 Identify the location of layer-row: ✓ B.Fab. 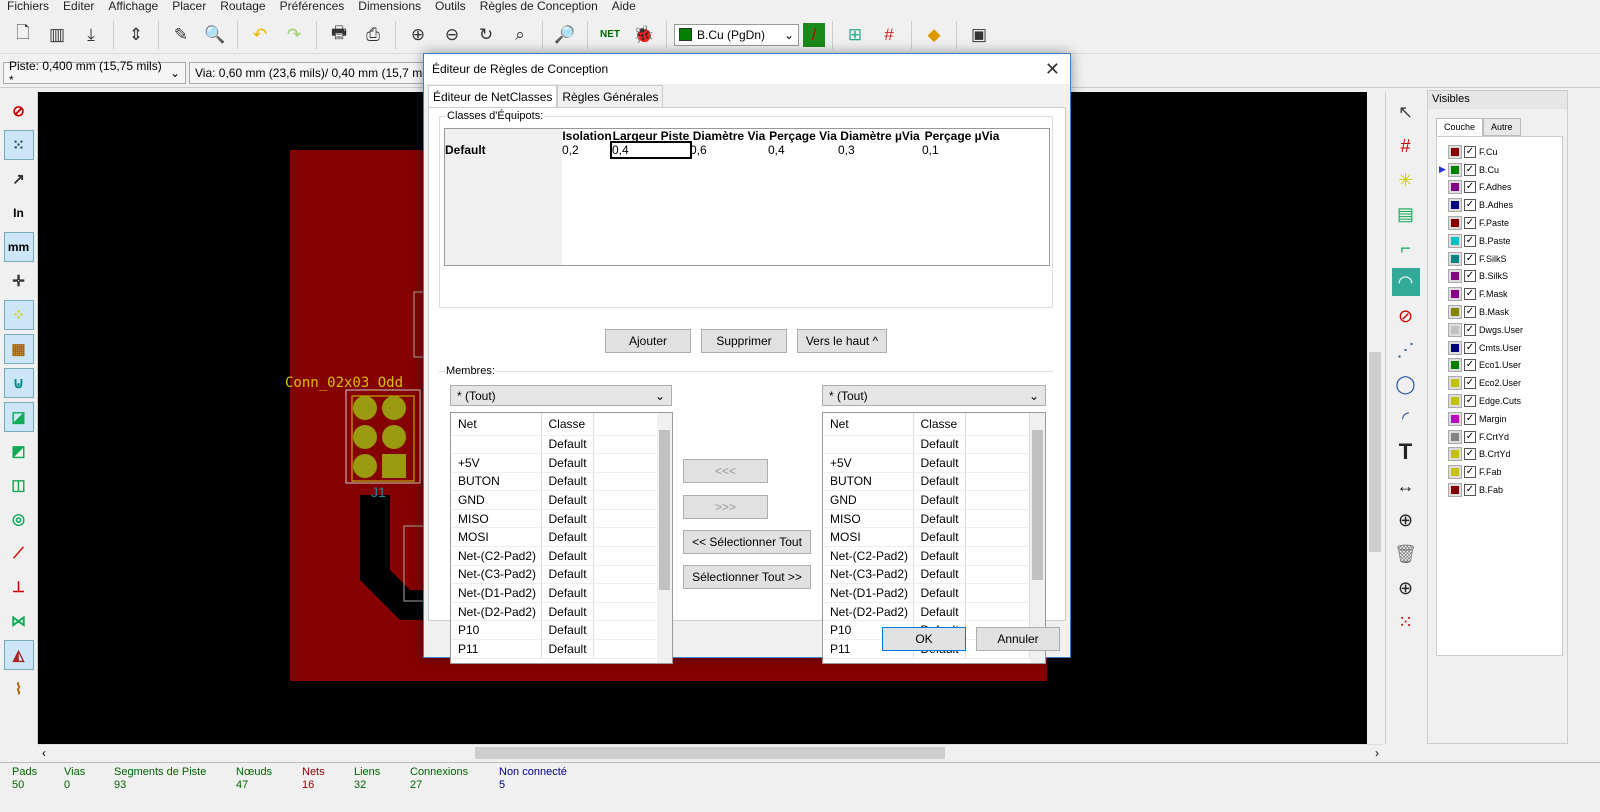
(1499, 490).